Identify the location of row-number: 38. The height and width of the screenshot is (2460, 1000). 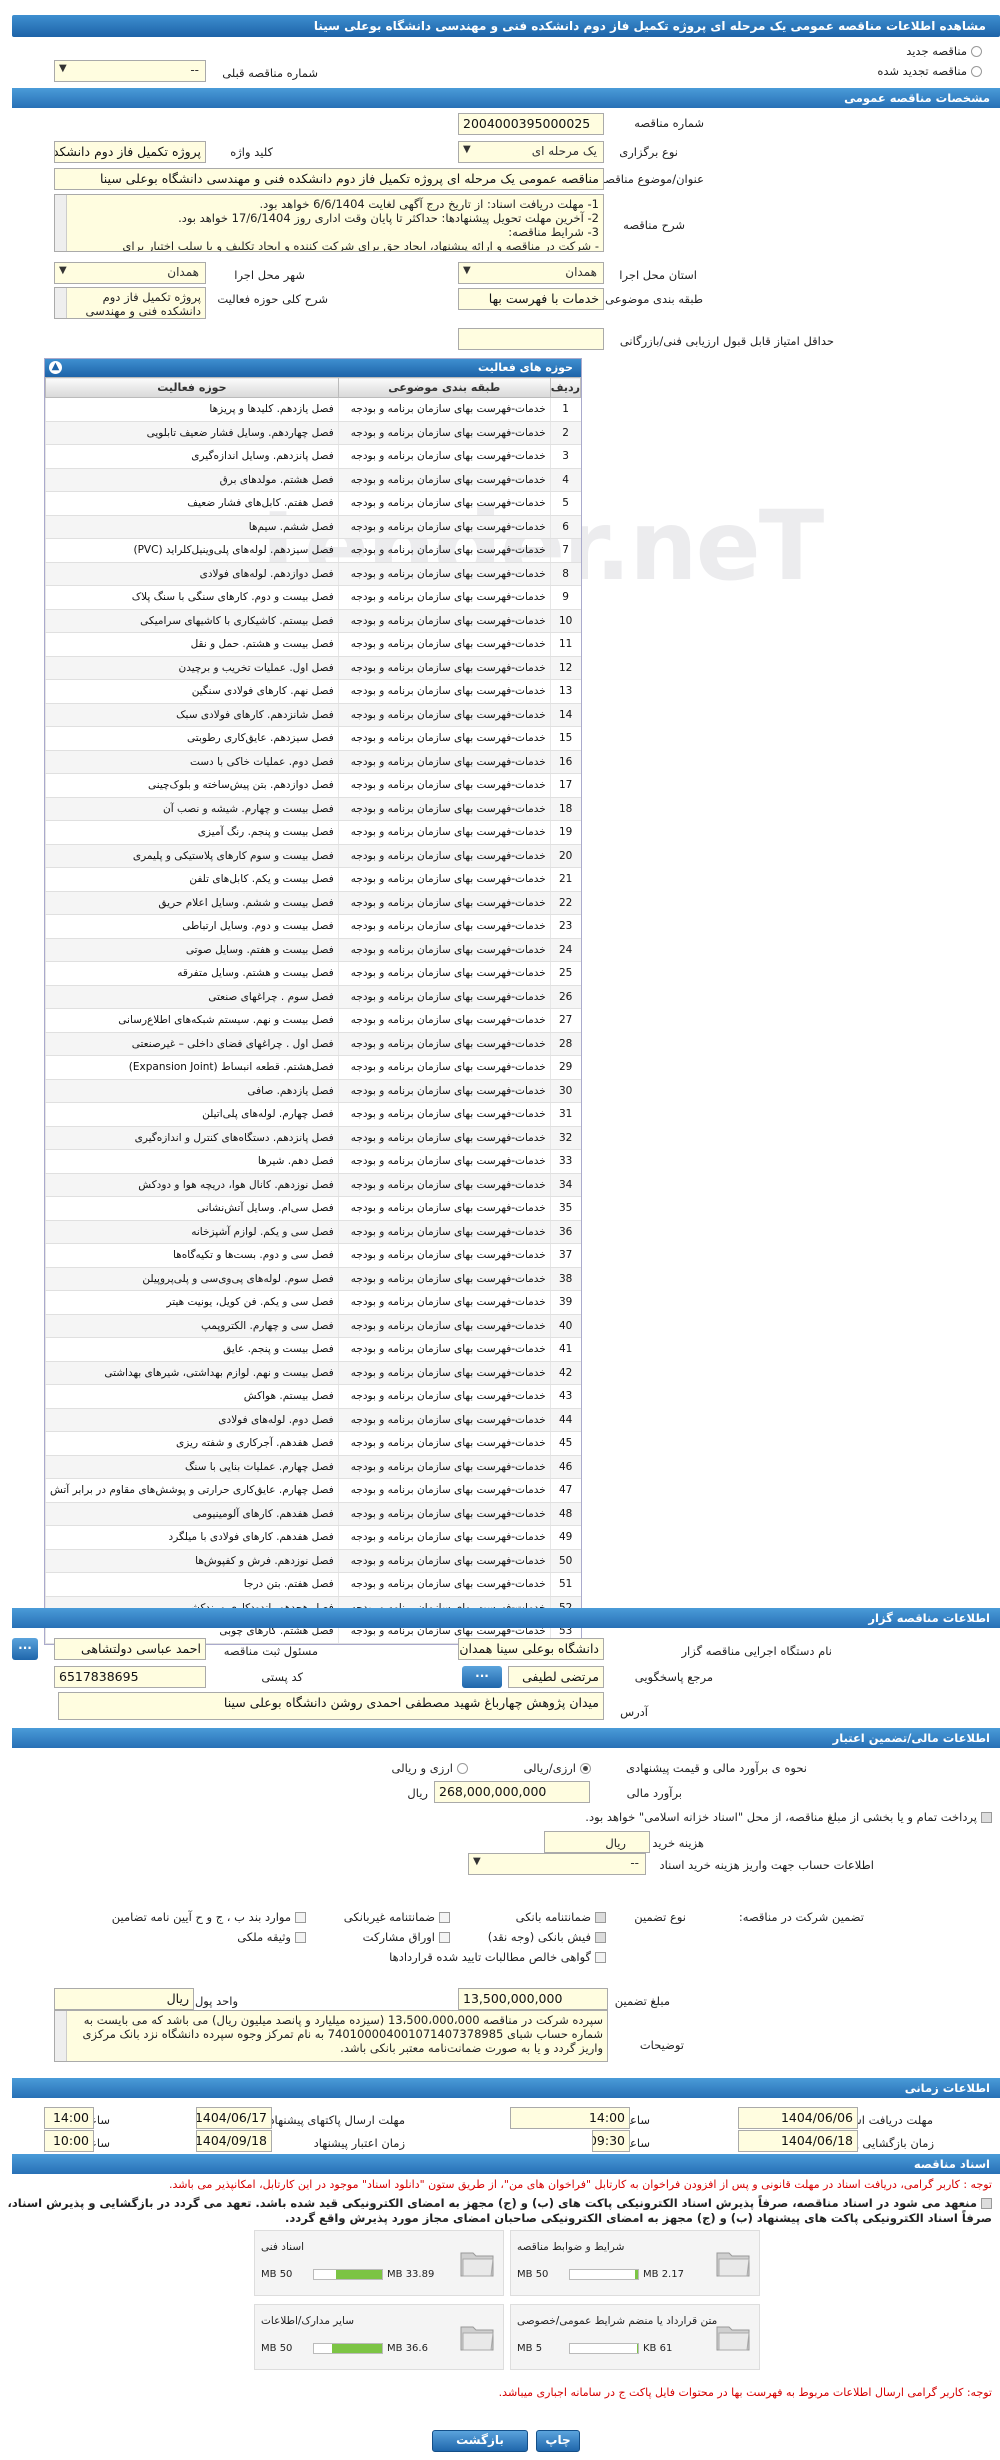
(565, 1279).